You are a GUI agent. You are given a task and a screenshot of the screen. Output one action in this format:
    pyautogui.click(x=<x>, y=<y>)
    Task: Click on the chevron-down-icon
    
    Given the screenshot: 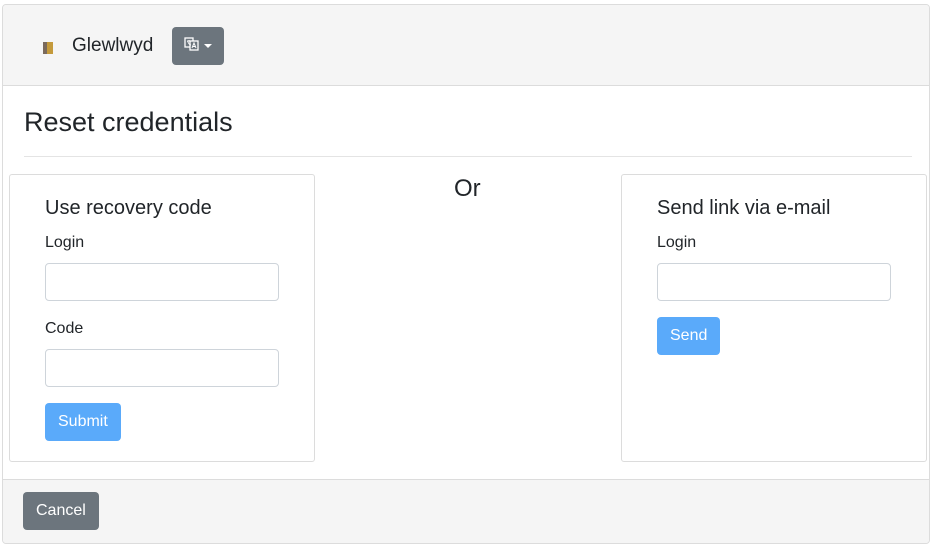 What is the action you would take?
    pyautogui.click(x=208, y=46)
    